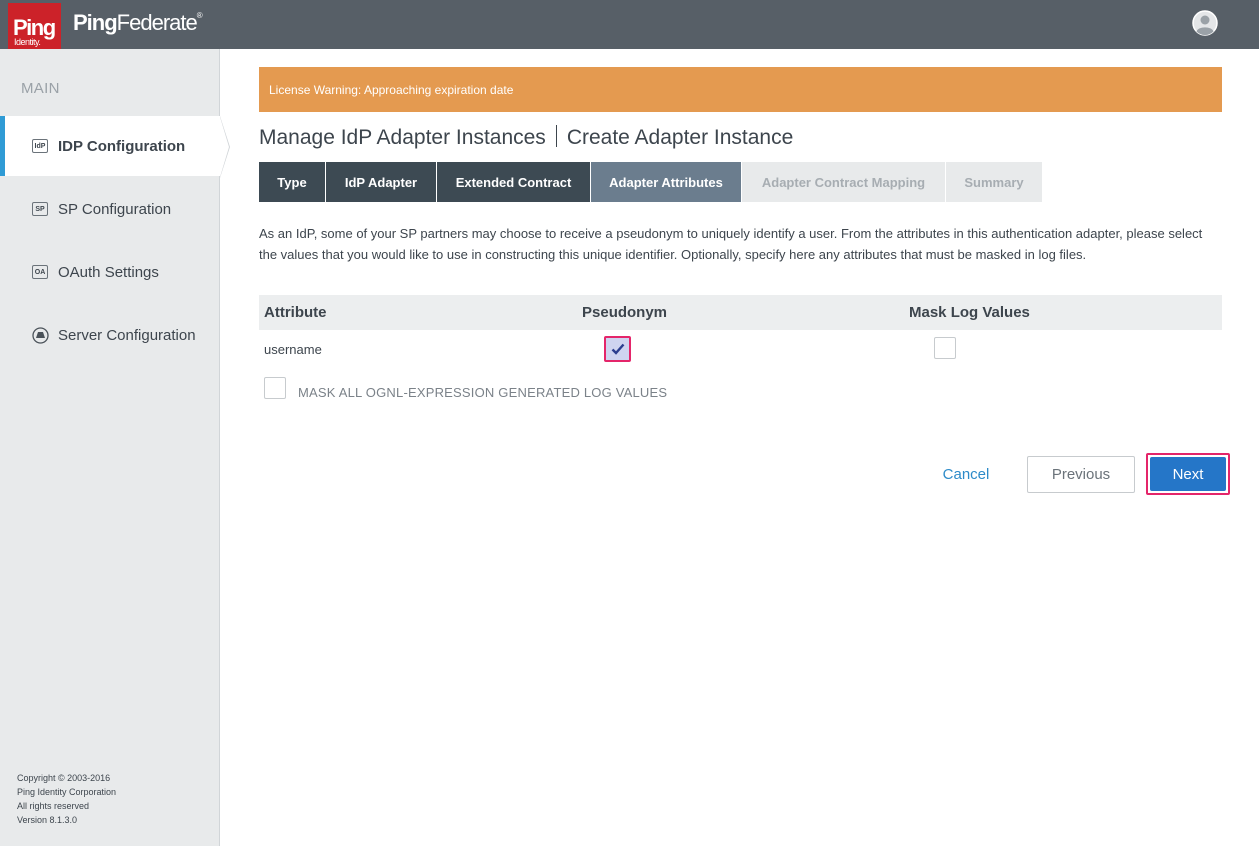 The width and height of the screenshot is (1259, 846). I want to click on logo-subtext: Identity., so click(27, 42).